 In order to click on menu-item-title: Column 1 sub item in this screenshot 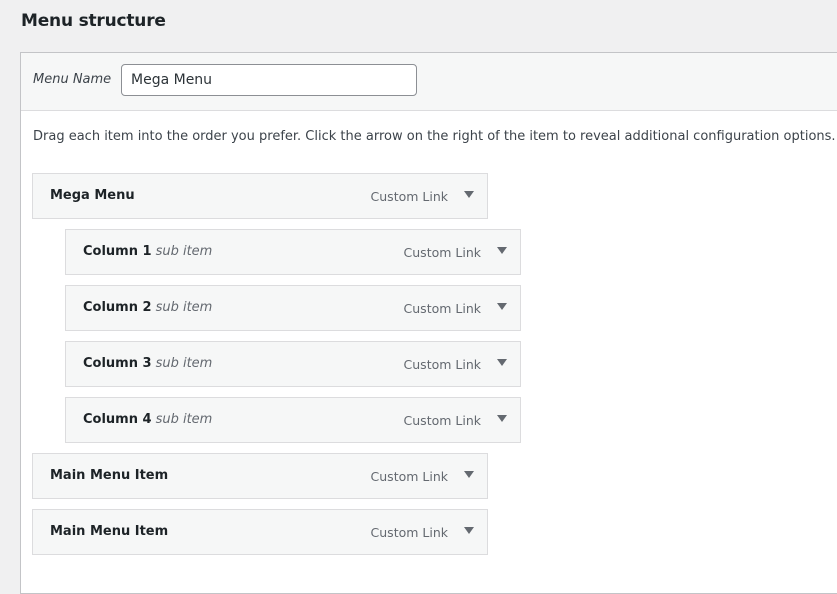, I will do `click(148, 251)`.